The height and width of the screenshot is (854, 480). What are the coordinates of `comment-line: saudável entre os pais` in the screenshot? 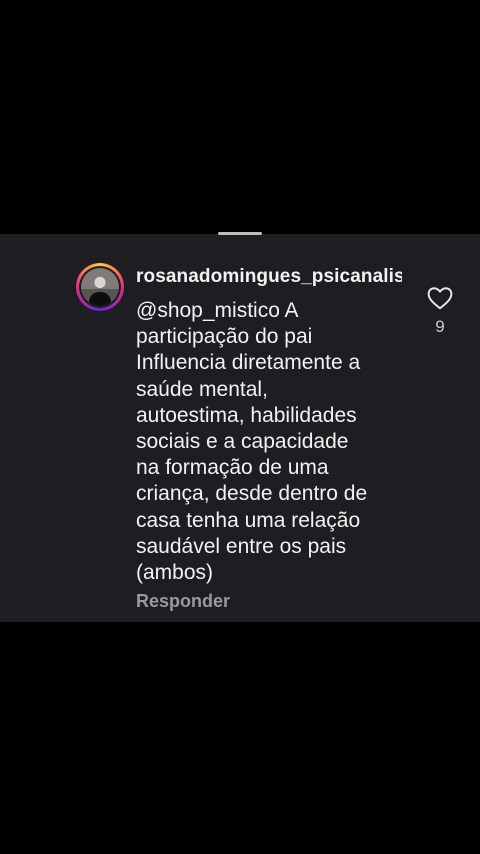 It's located at (241, 546).